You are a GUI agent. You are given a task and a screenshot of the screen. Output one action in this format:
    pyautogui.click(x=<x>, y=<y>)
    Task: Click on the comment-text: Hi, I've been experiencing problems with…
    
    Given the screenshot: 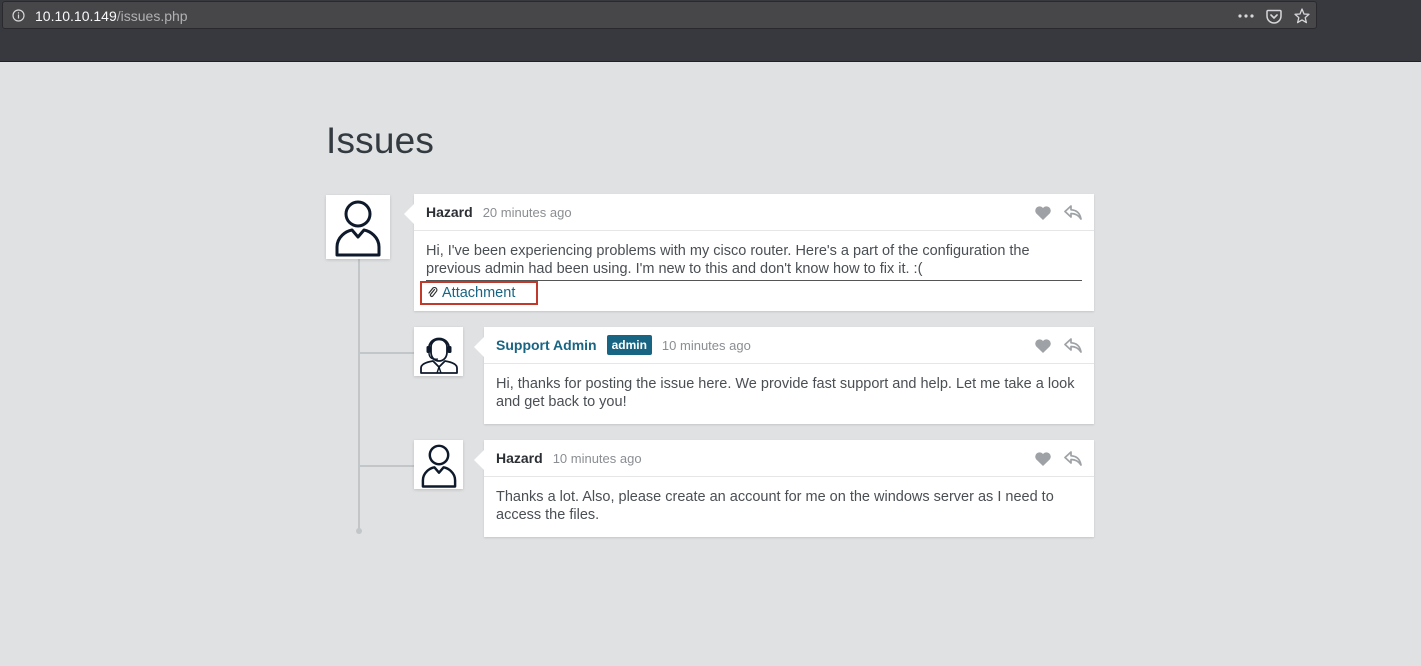 What is the action you would take?
    pyautogui.click(x=728, y=260)
    